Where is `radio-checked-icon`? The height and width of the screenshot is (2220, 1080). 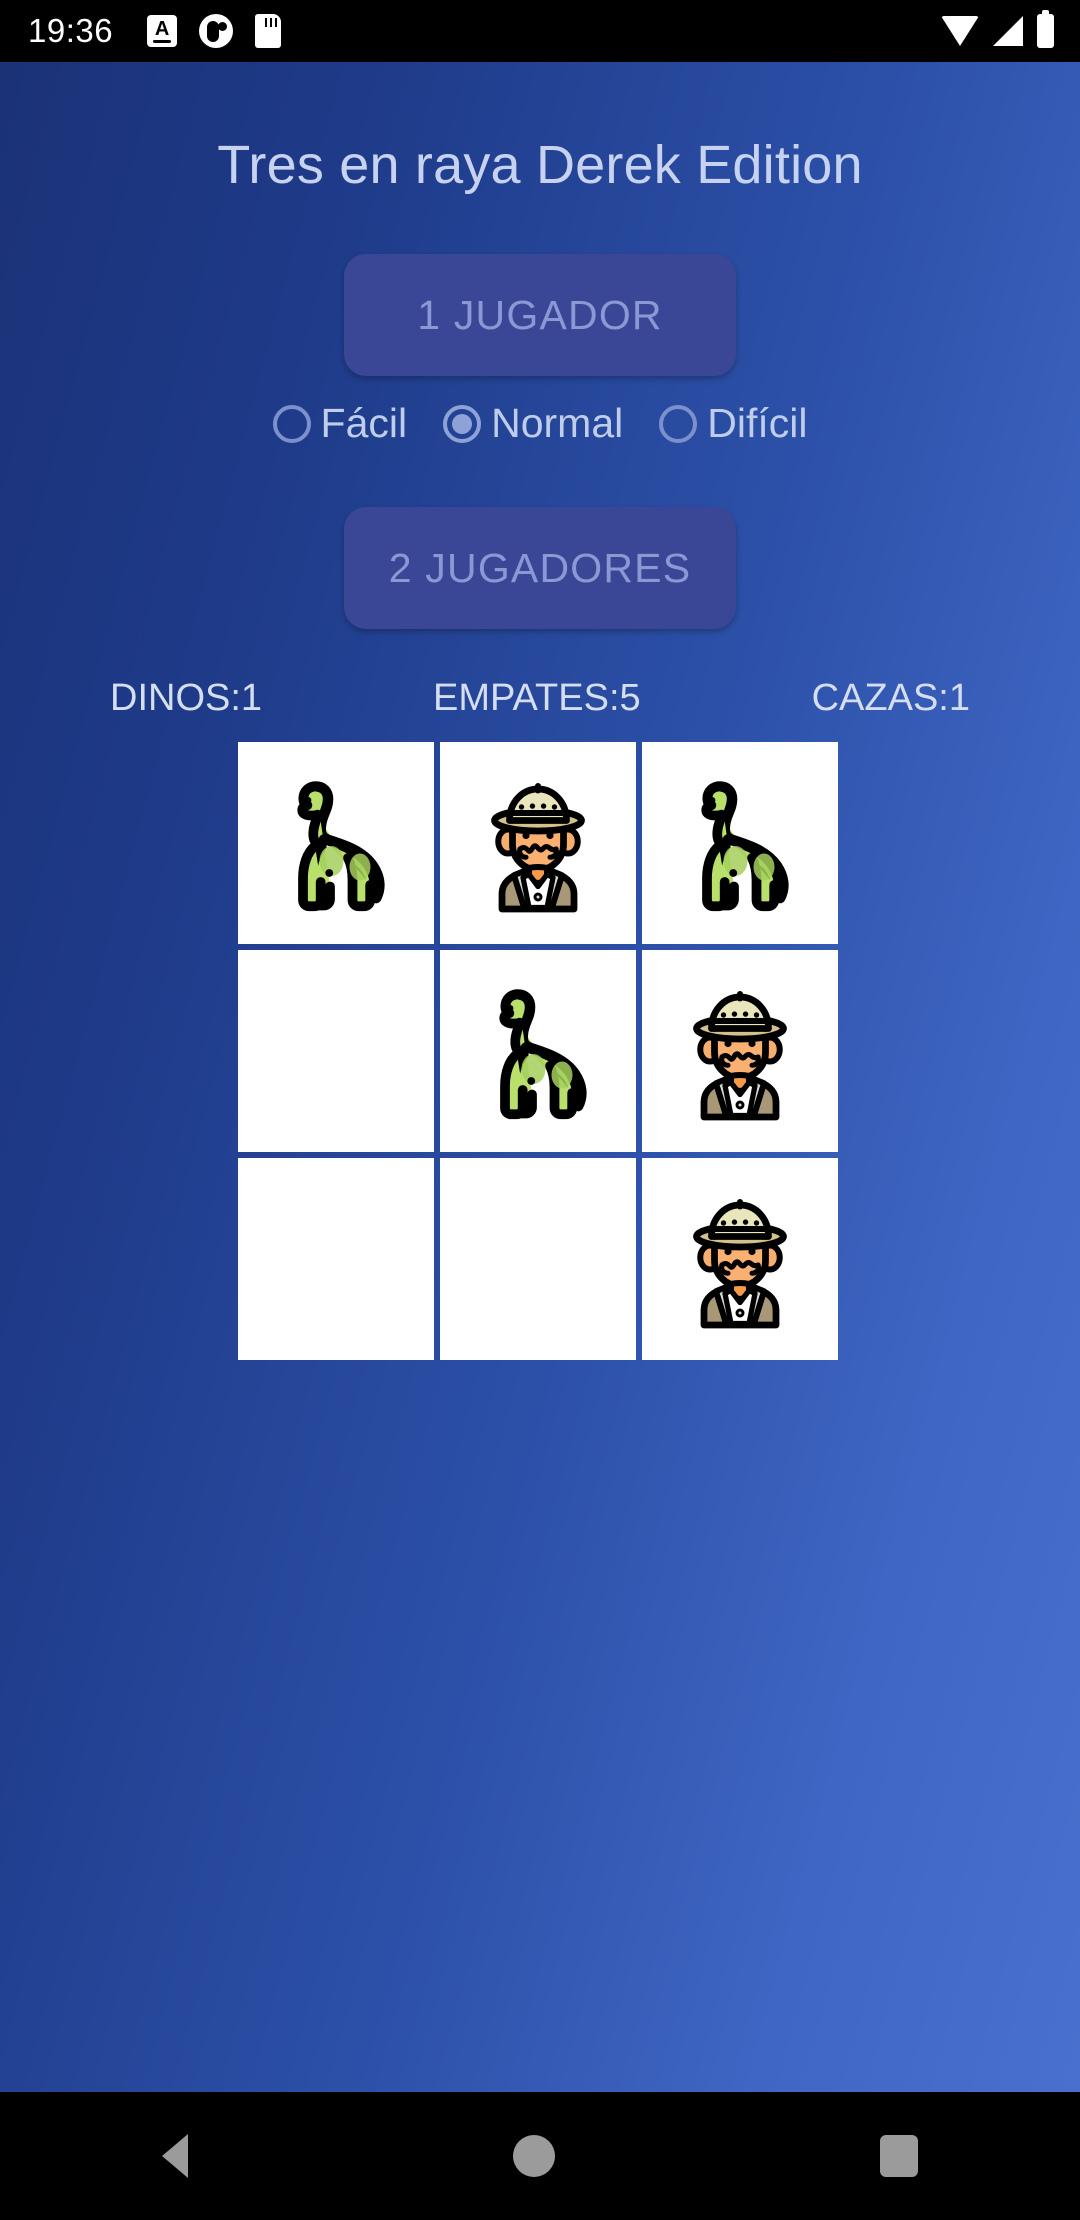 radio-checked-icon is located at coordinates (462, 423).